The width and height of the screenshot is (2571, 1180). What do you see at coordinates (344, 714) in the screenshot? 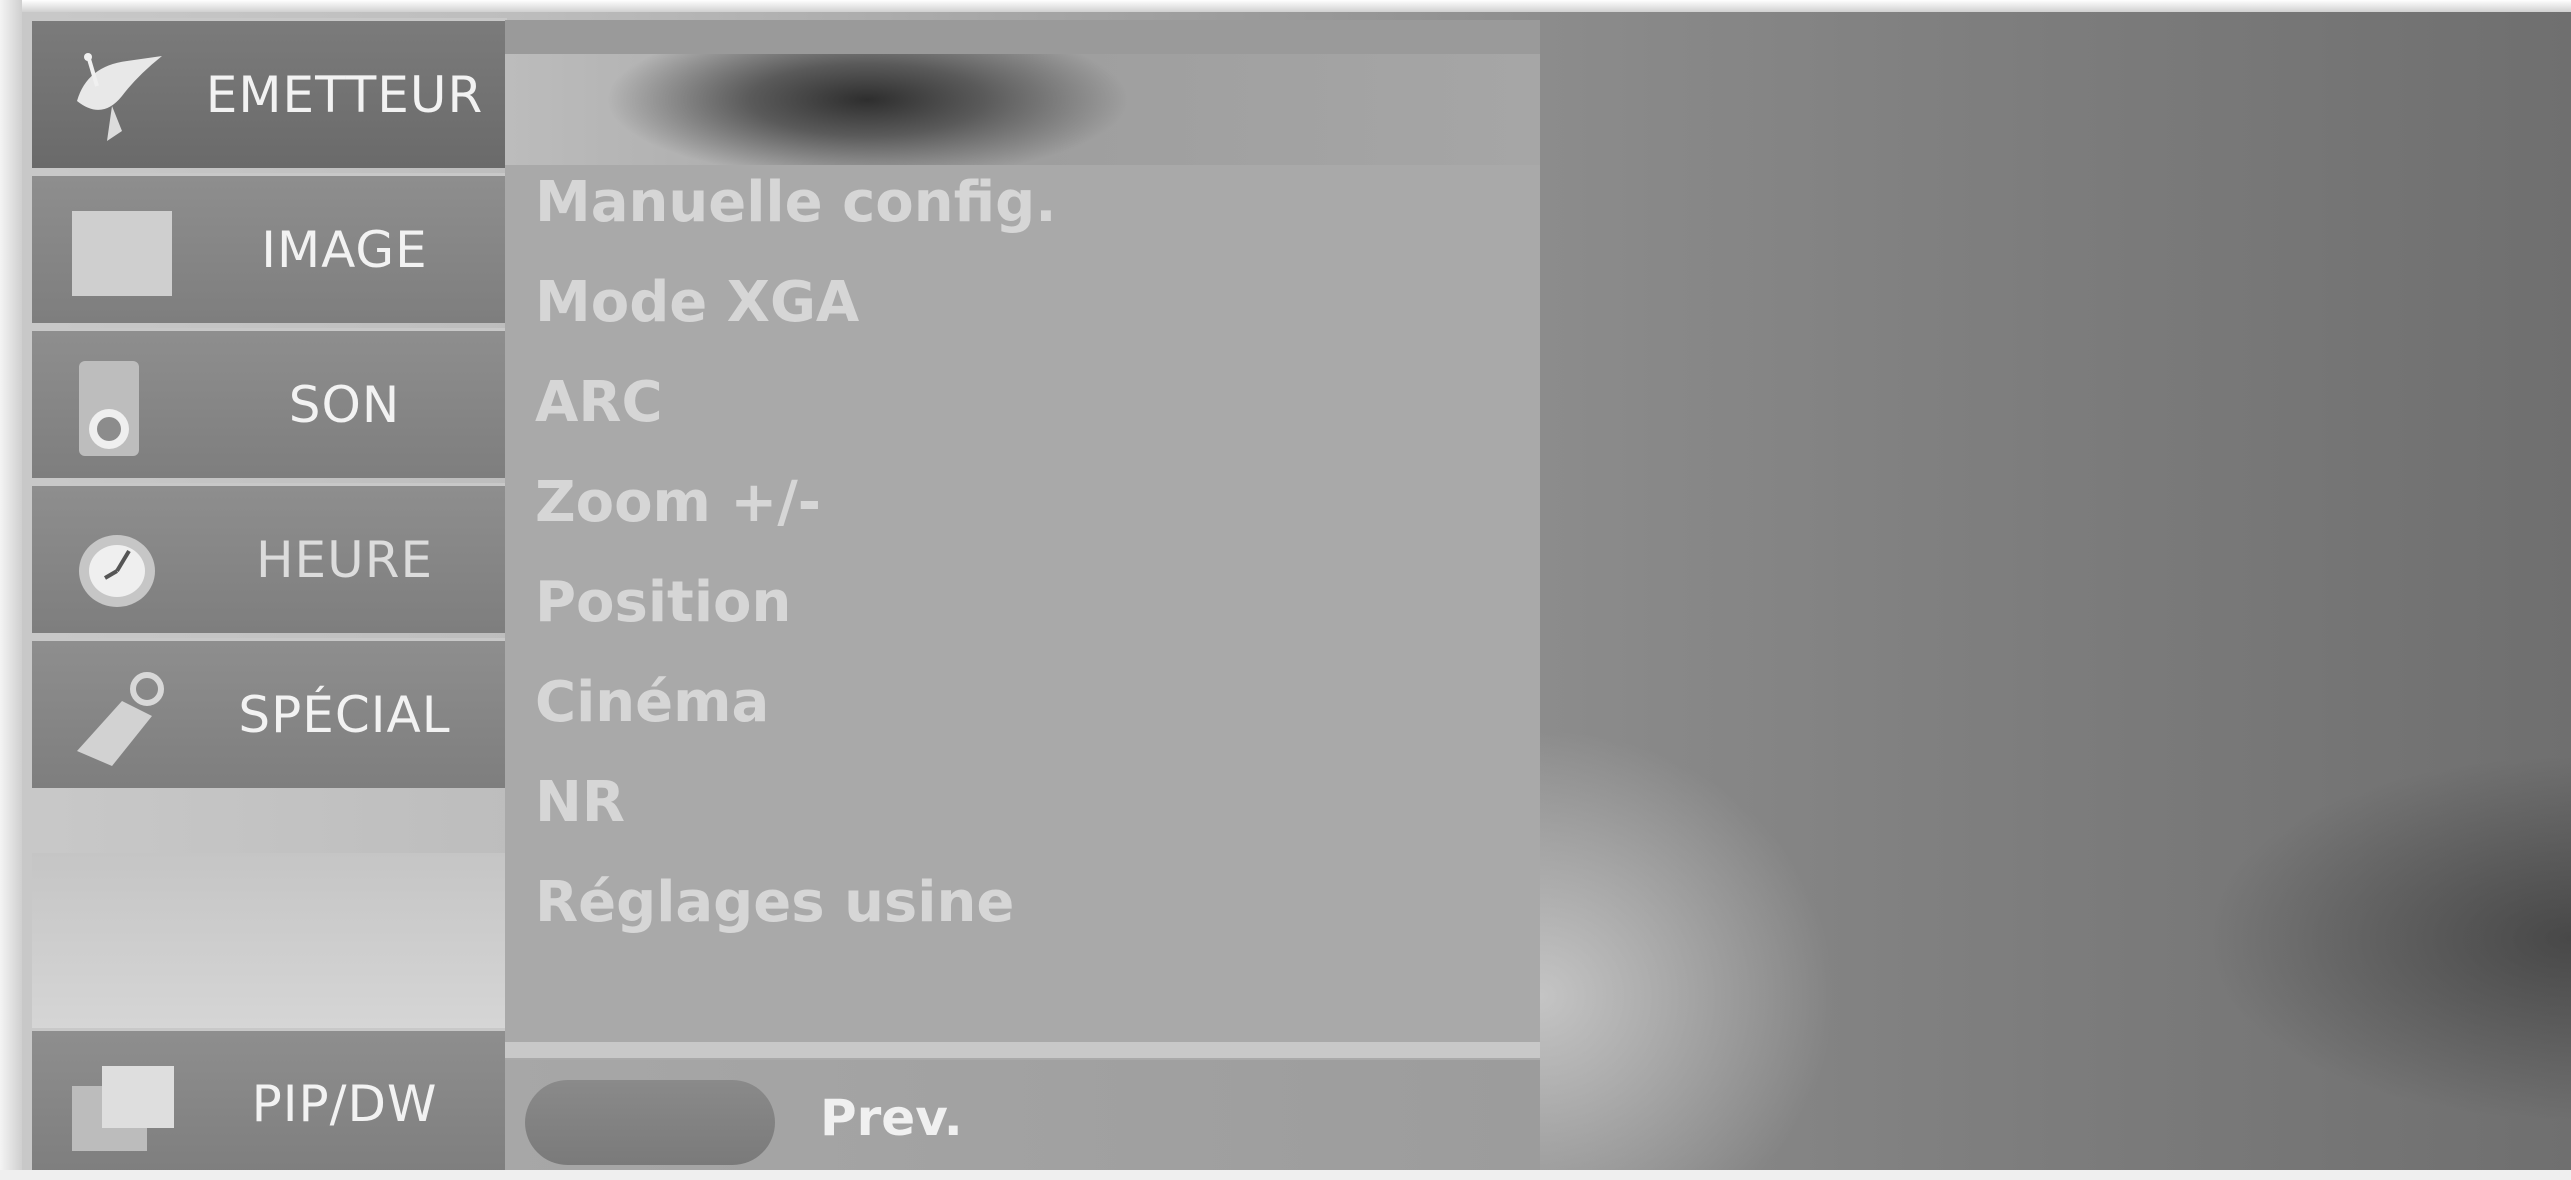
I see `sidebar-item-label: SPÉCIAL` at bounding box center [344, 714].